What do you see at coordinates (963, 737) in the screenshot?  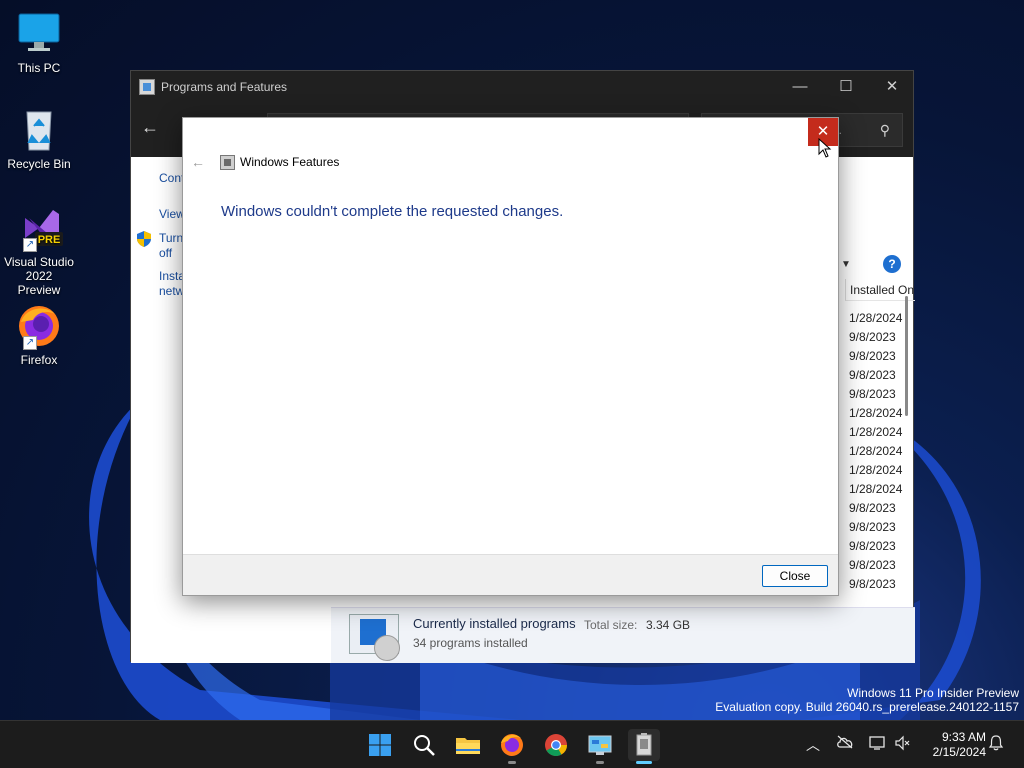 I see `clock-time: 9:33 AM` at bounding box center [963, 737].